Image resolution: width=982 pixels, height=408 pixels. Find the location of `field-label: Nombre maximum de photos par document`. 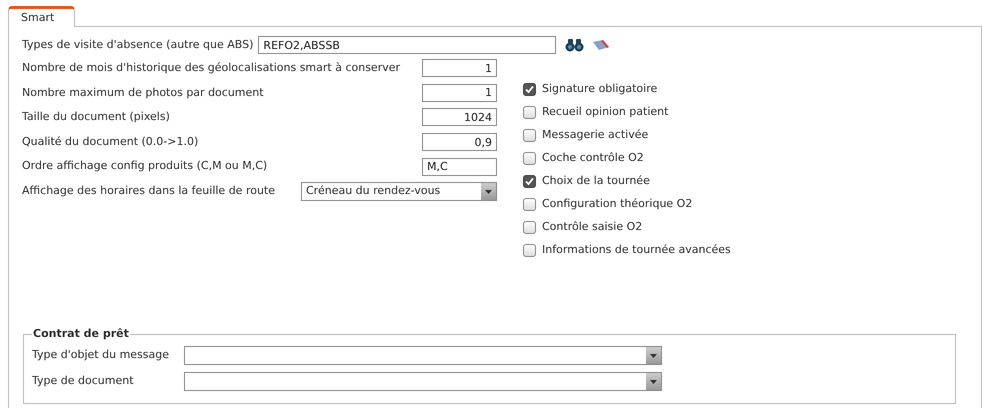

field-label: Nombre maximum de photos par document is located at coordinates (143, 92).